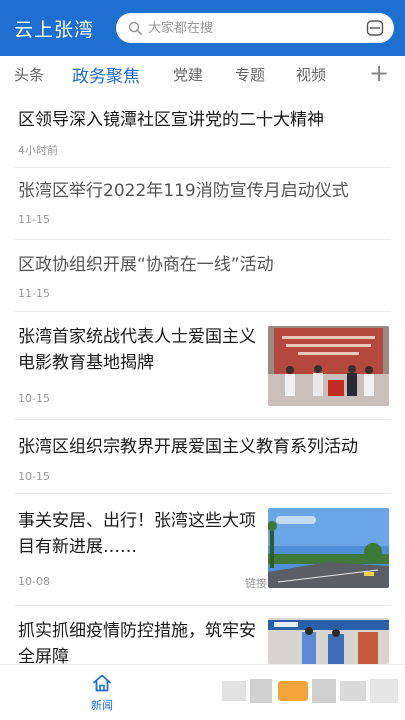 The image size is (405, 720). I want to click on news-title: 区政协组织开展“协商在一线”活动, so click(146, 265).